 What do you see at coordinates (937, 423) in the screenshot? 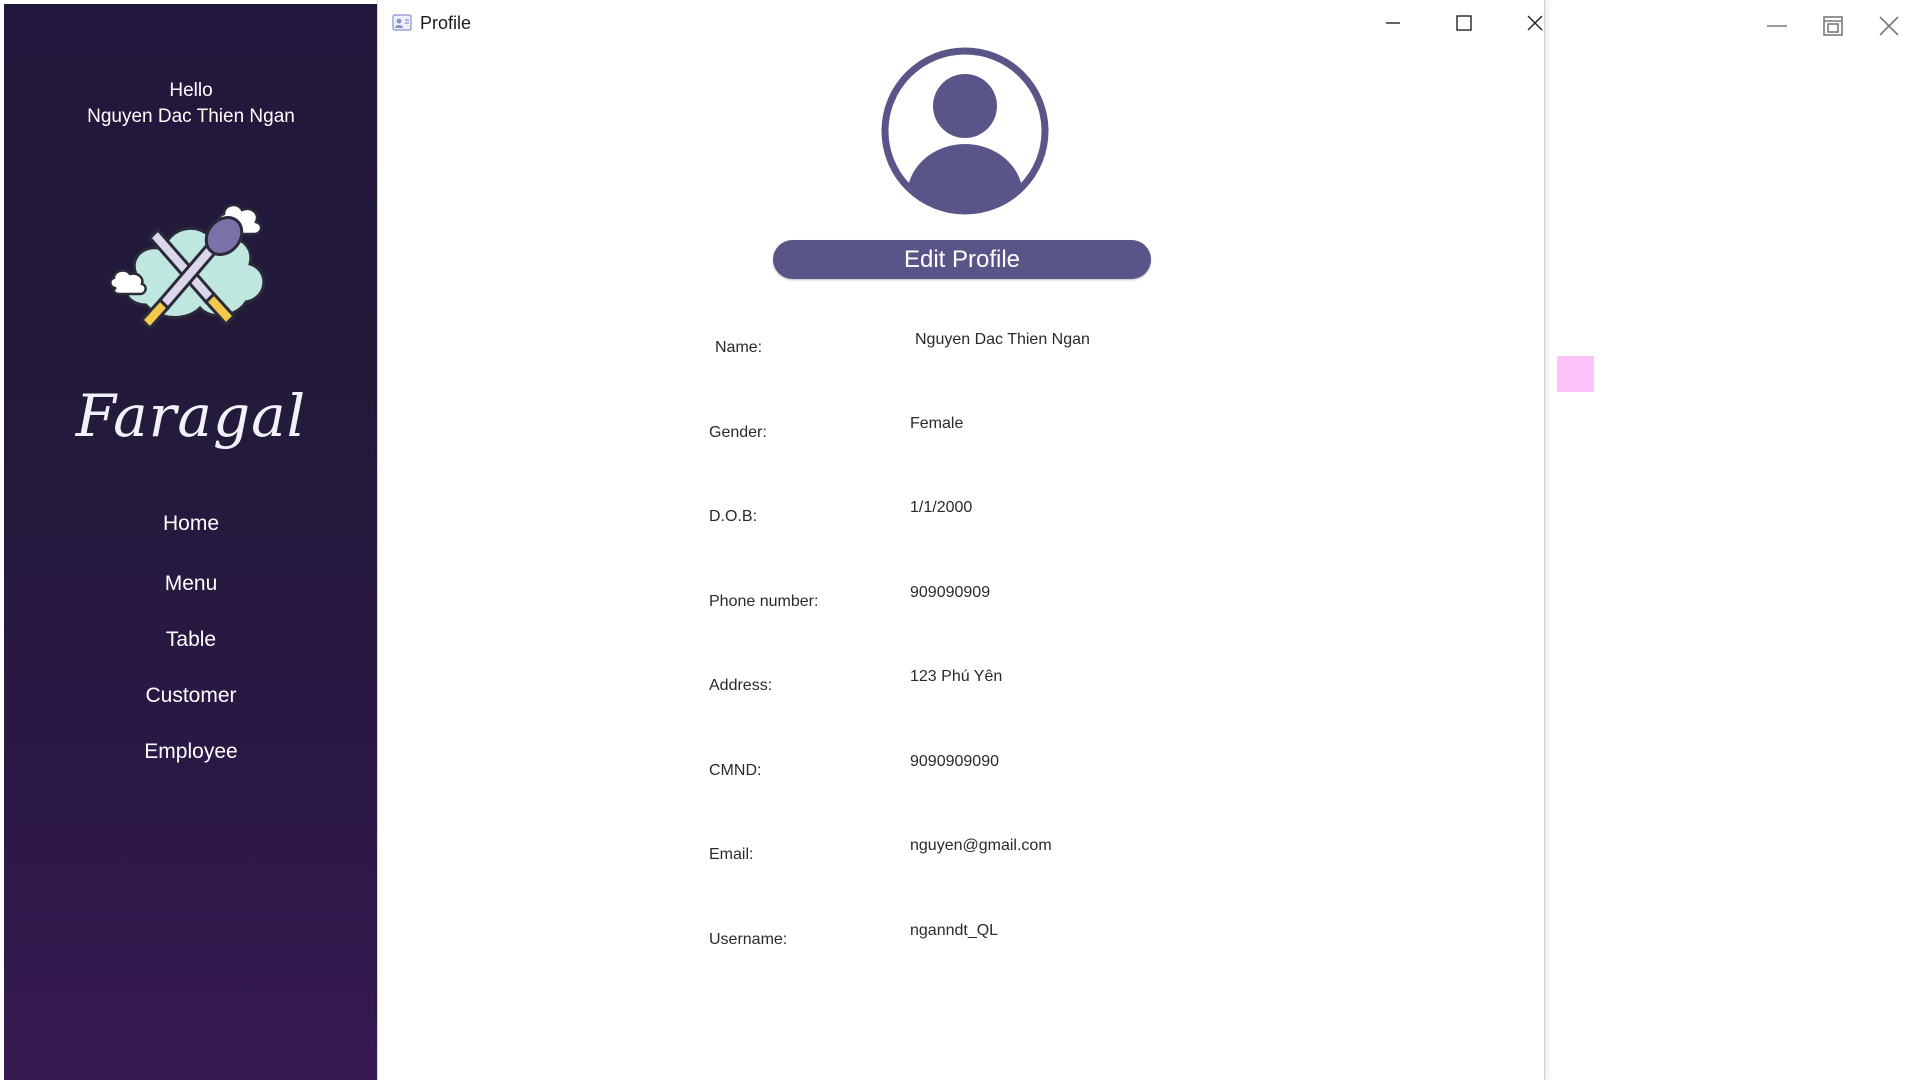
I see `gender-value: Female` at bounding box center [937, 423].